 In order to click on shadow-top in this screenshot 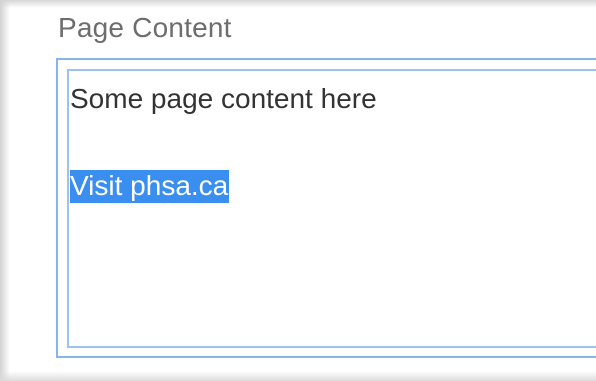, I will do `click(298, 4)`.